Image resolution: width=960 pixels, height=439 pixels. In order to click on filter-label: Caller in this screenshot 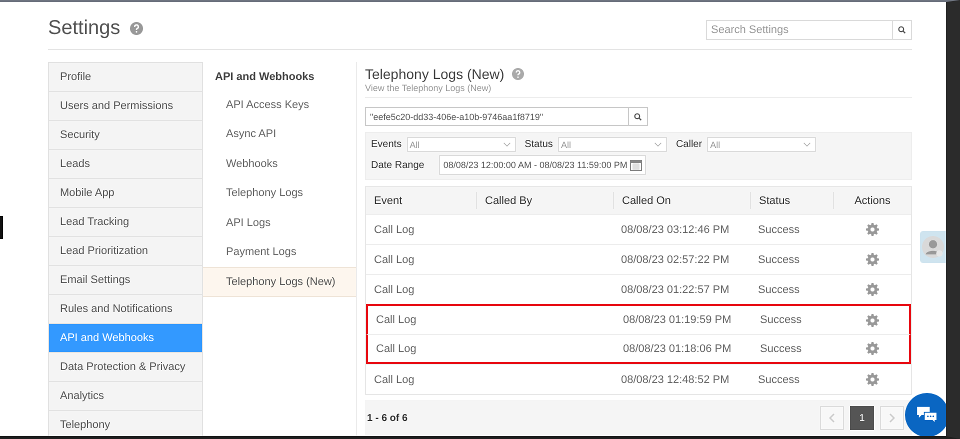, I will do `click(689, 144)`.